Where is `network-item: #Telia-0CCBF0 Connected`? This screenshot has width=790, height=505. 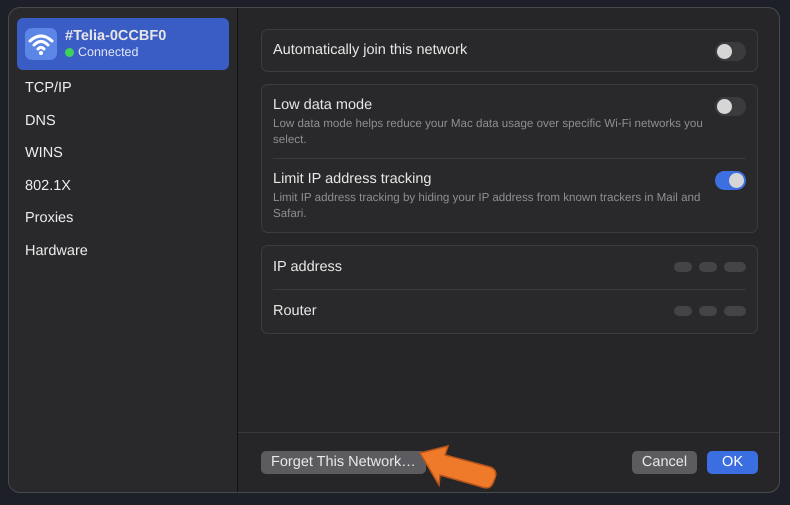
network-item: #Telia-0CCBF0 Connected is located at coordinates (123, 44).